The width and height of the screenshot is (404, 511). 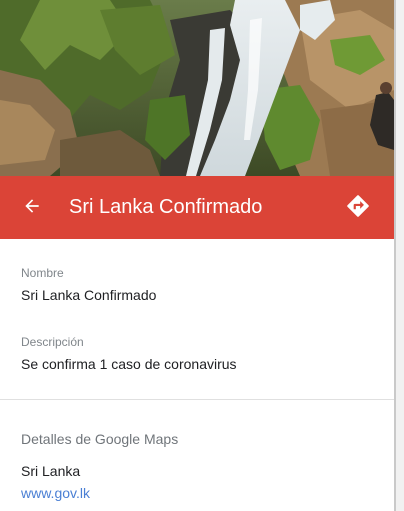 What do you see at coordinates (89, 295) in the screenshot?
I see `name-value: Sri Lanka Confirmado` at bounding box center [89, 295].